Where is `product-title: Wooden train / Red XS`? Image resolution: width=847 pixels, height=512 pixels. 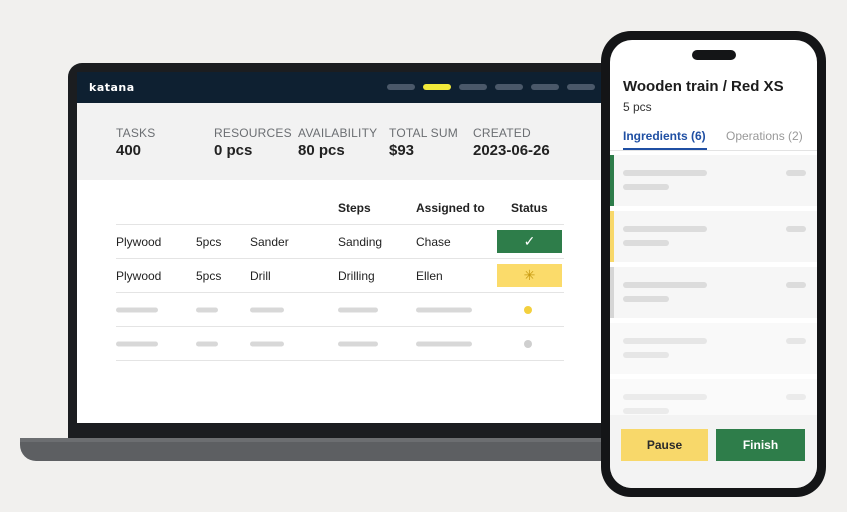 product-title: Wooden train / Red XS is located at coordinates (703, 86).